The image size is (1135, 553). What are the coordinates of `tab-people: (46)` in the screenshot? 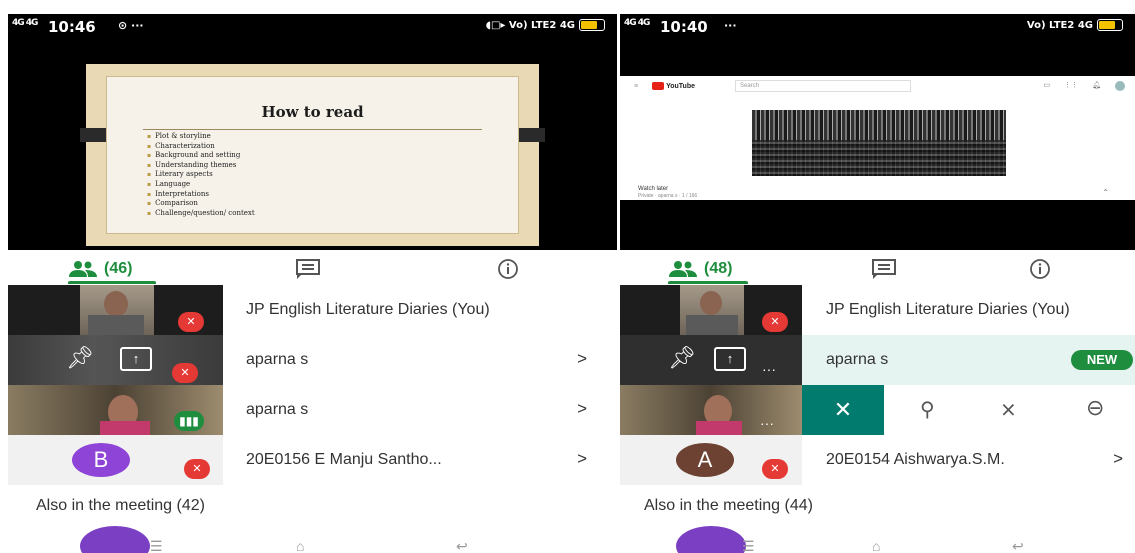 It's located at (100, 269).